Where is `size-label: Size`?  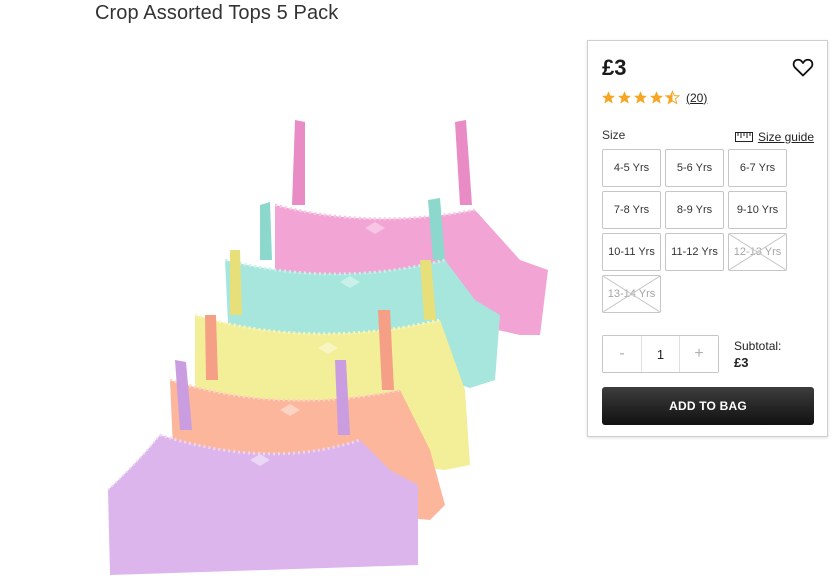
size-label: Size is located at coordinates (614, 135).